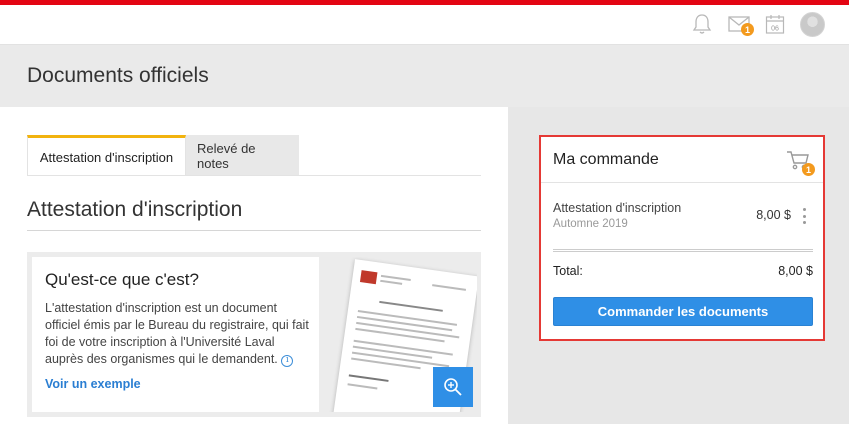 This screenshot has height=424, width=849. Describe the element at coordinates (808, 169) in the screenshot. I see `cart-badge: 1` at that location.